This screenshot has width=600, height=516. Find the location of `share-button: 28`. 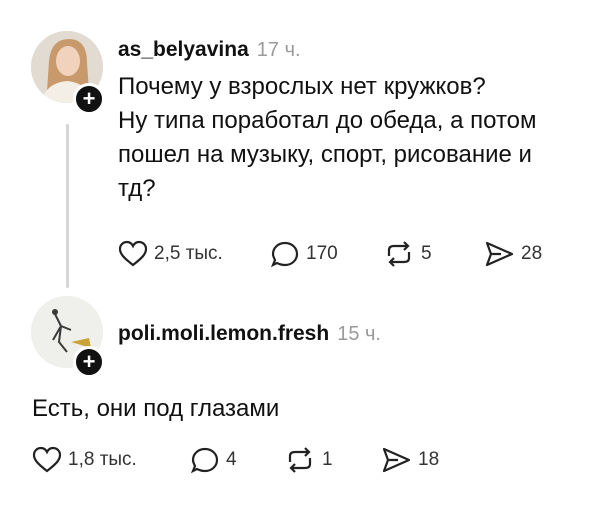

share-button: 28 is located at coordinates (512, 254).